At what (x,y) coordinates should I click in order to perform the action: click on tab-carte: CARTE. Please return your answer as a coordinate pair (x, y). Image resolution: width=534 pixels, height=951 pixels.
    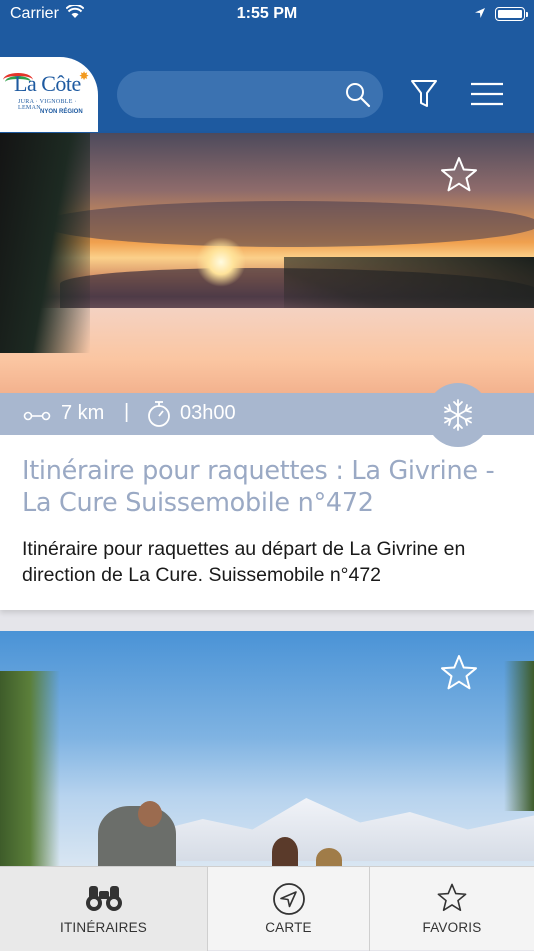
    Looking at the image, I should click on (288, 909).